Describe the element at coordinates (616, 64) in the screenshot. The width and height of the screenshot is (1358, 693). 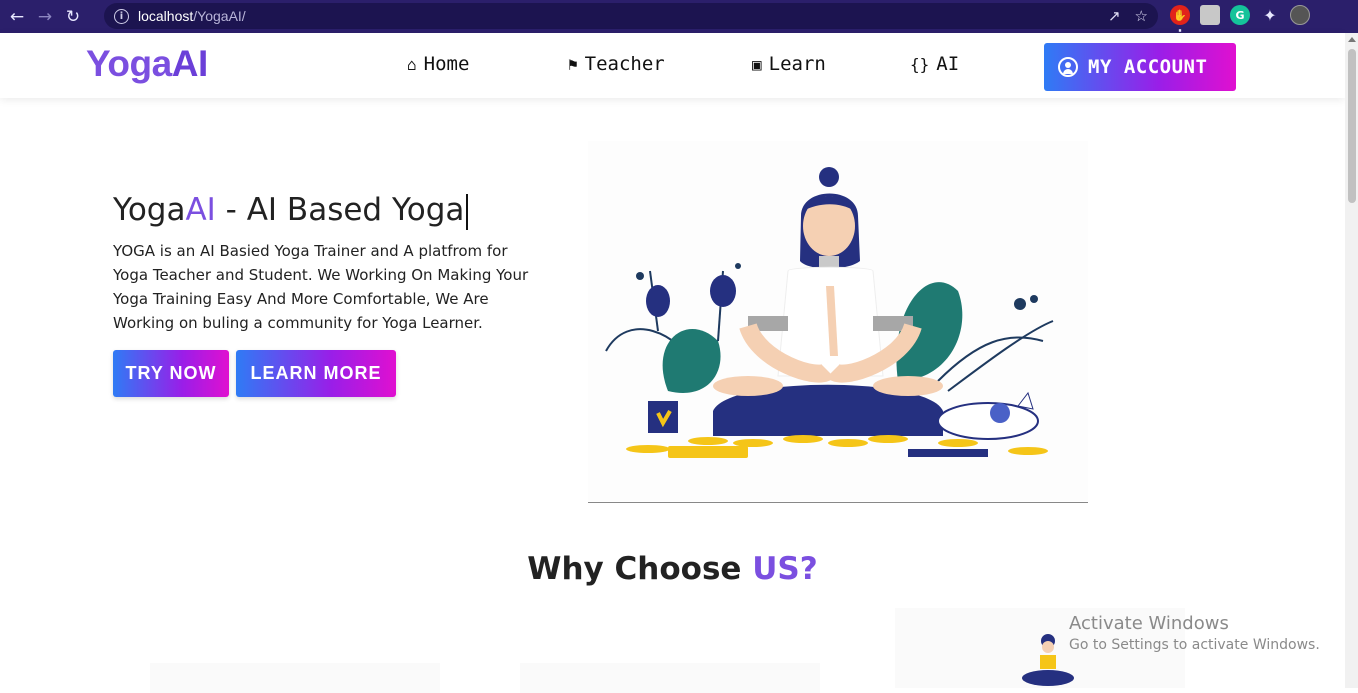
I see `nav-teacher: ⚑ Teacher` at that location.